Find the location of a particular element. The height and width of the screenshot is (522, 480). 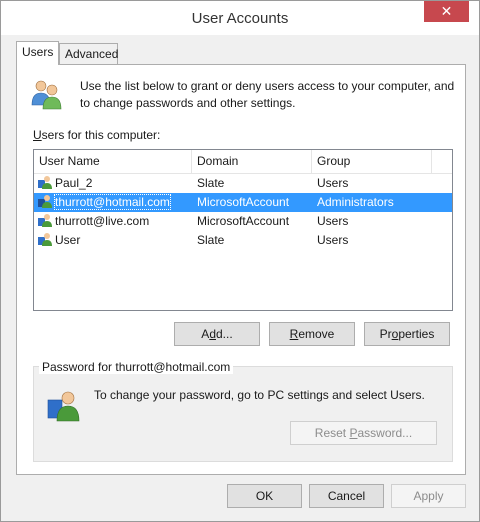

users-for-computer-label: Users for this computer: is located at coordinates (96, 135).